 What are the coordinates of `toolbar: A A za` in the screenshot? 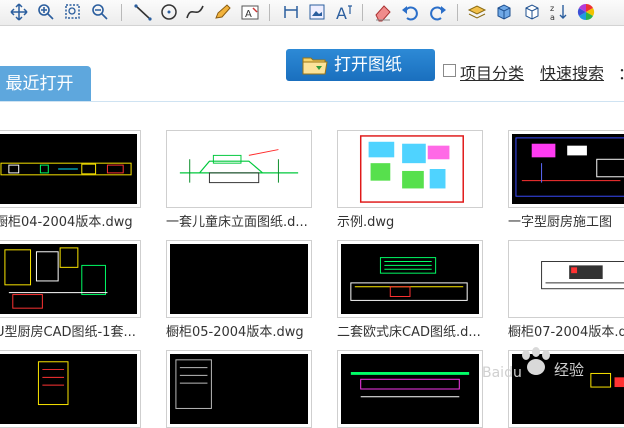 It's located at (312, 13).